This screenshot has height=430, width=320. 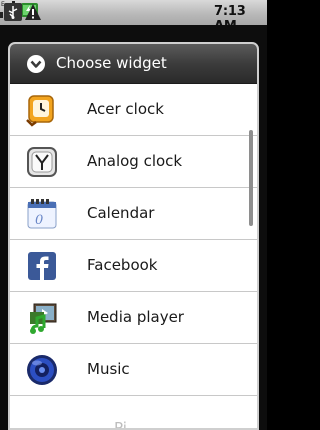 What do you see at coordinates (121, 213) in the screenshot?
I see `item-label: Calendar` at bounding box center [121, 213].